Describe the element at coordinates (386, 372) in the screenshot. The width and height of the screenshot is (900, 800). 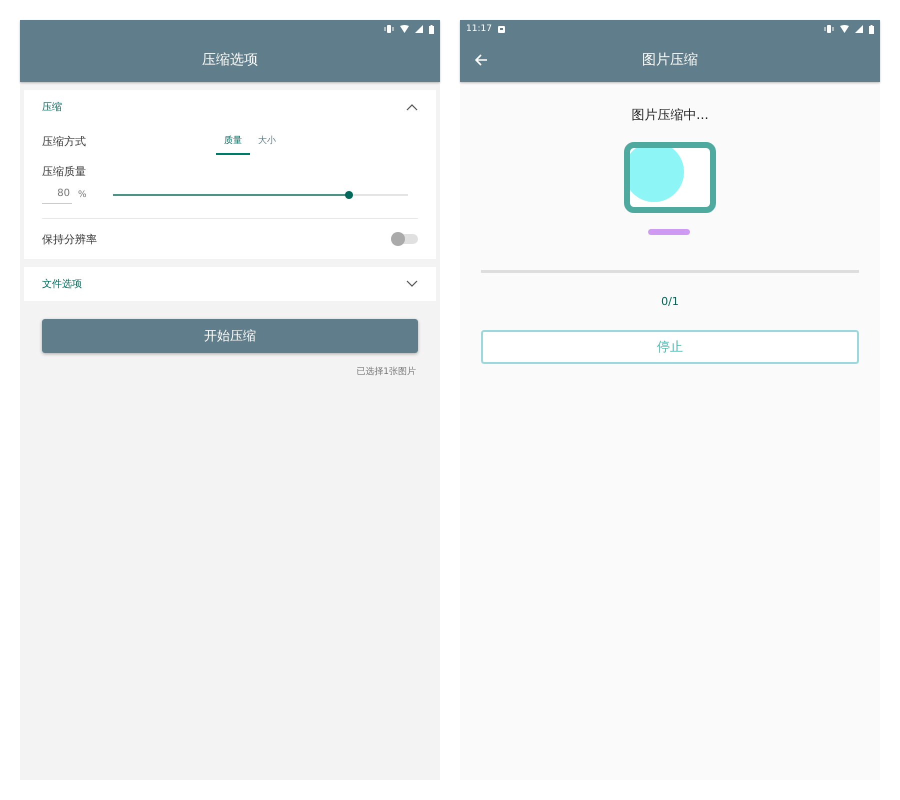
I see `selection-note: 已选择1张图片` at that location.